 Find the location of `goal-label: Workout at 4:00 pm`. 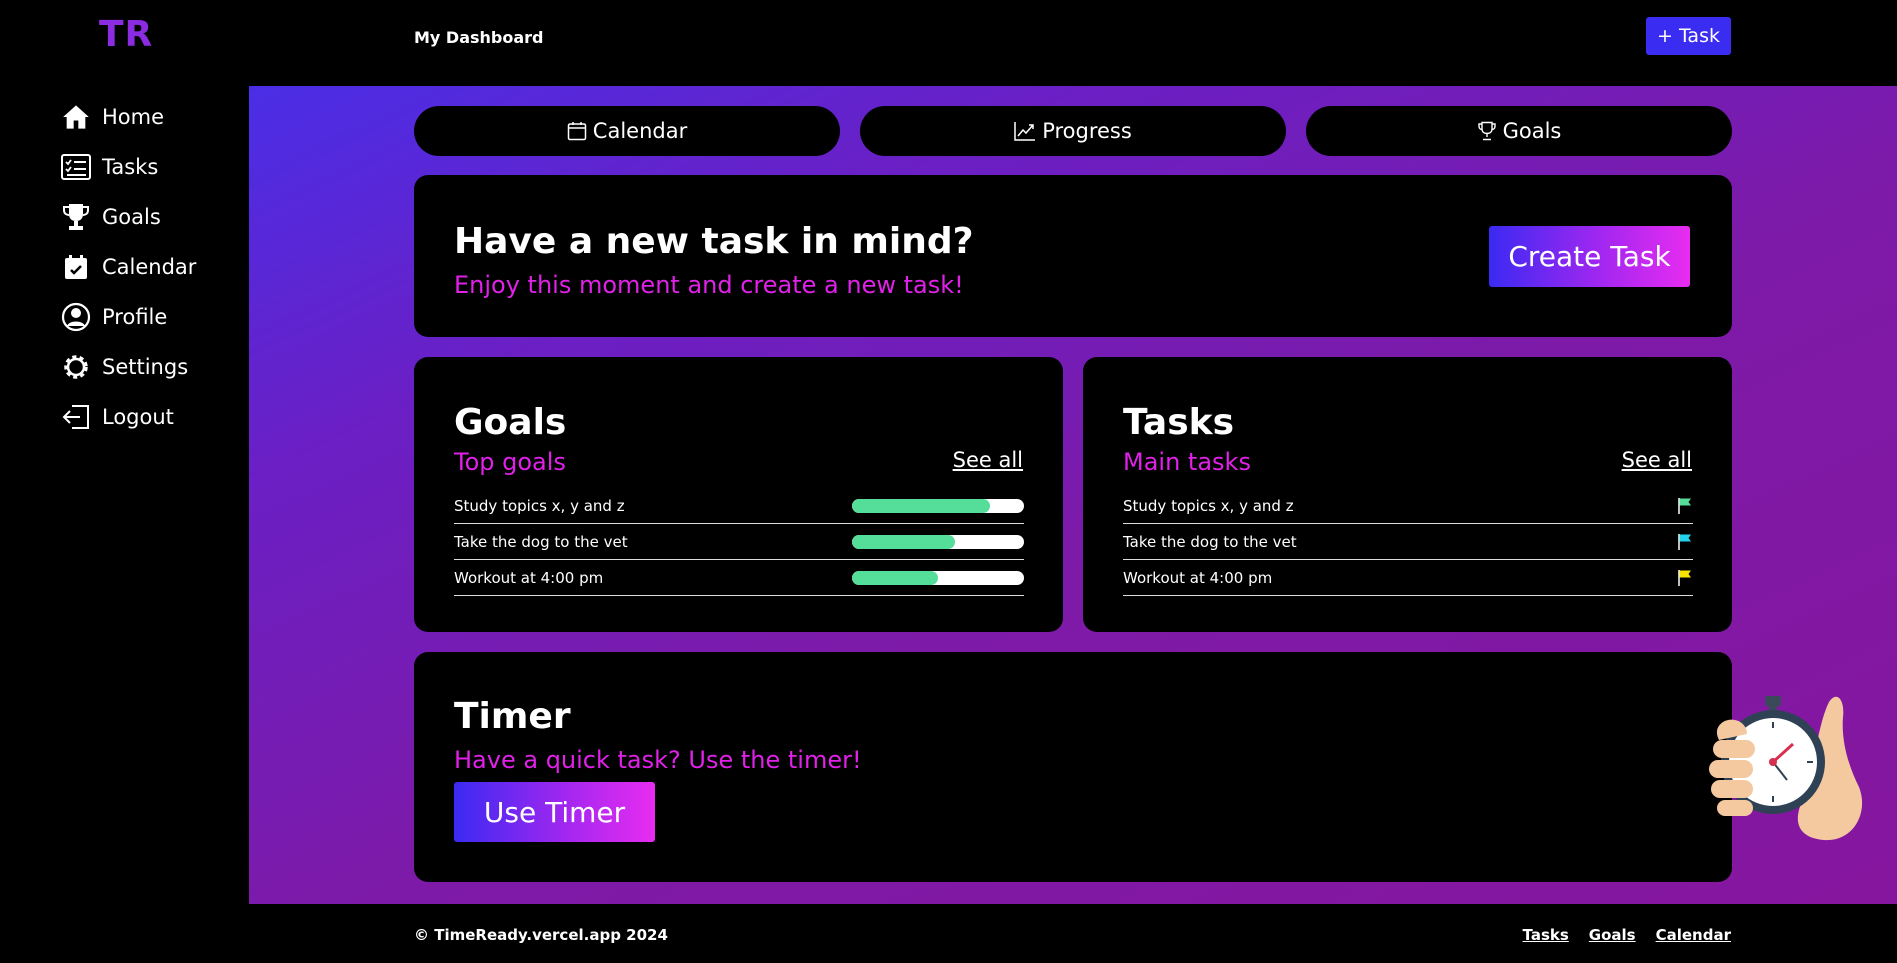

goal-label: Workout at 4:00 pm is located at coordinates (529, 577).